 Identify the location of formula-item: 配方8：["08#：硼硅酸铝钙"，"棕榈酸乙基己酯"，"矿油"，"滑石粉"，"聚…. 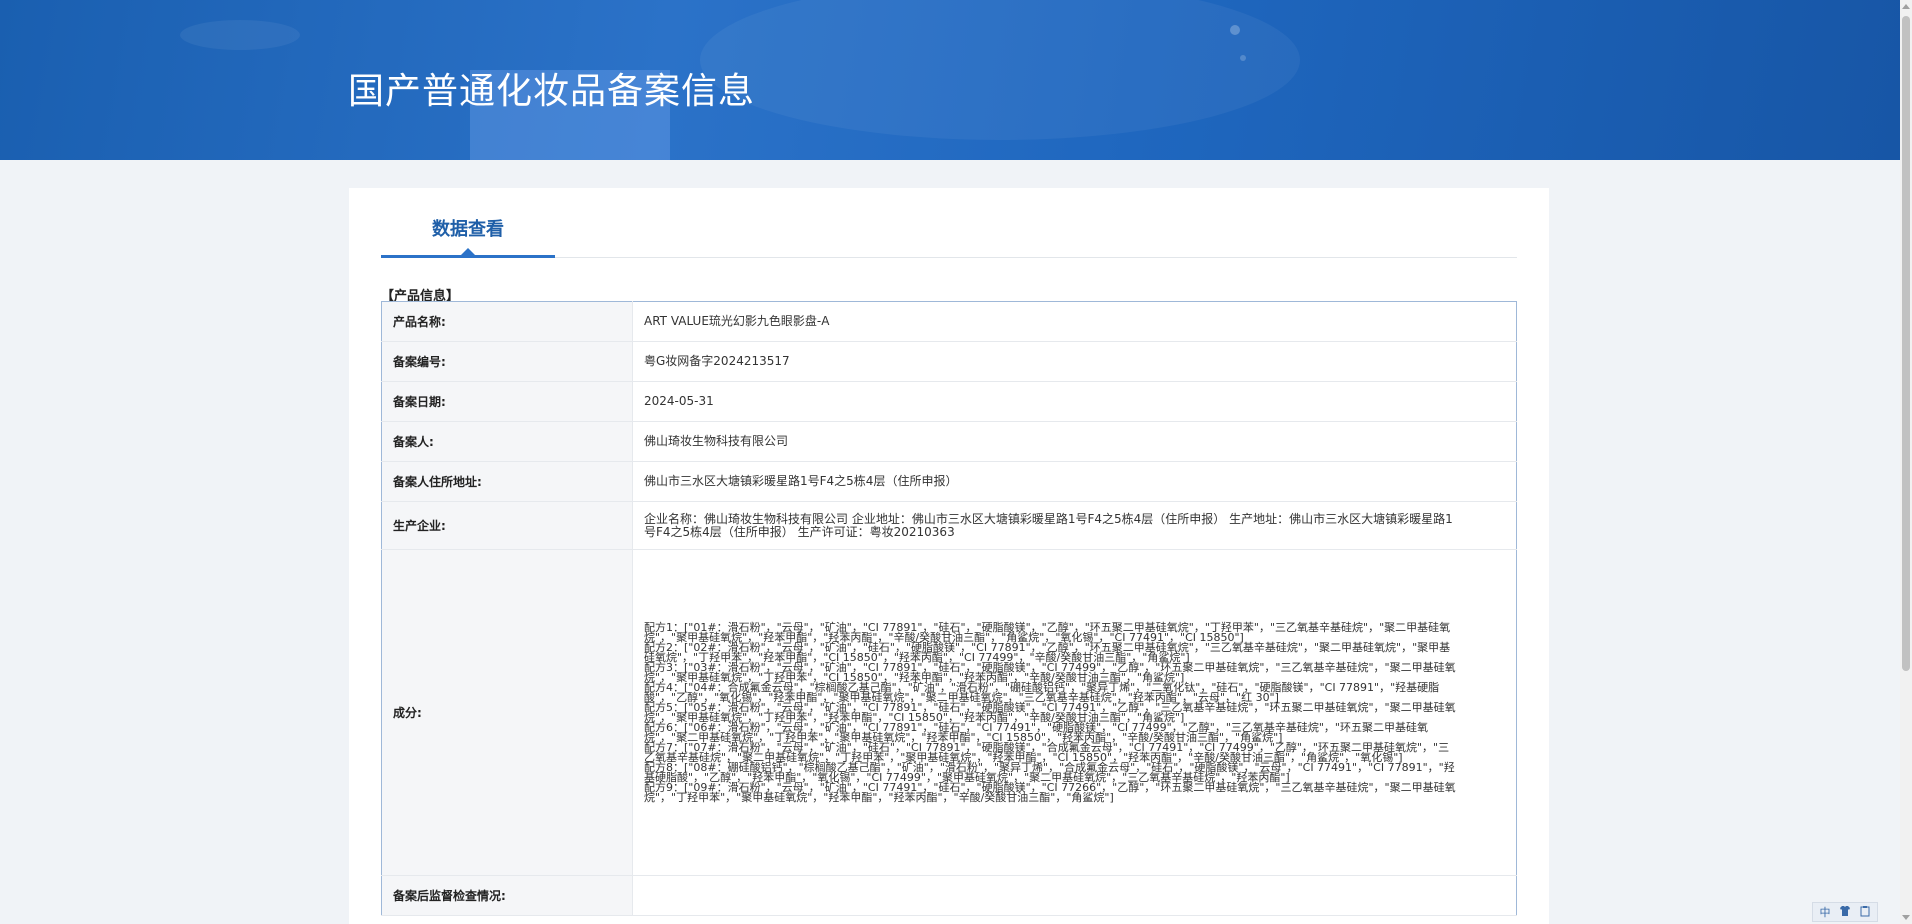
(1049, 772).